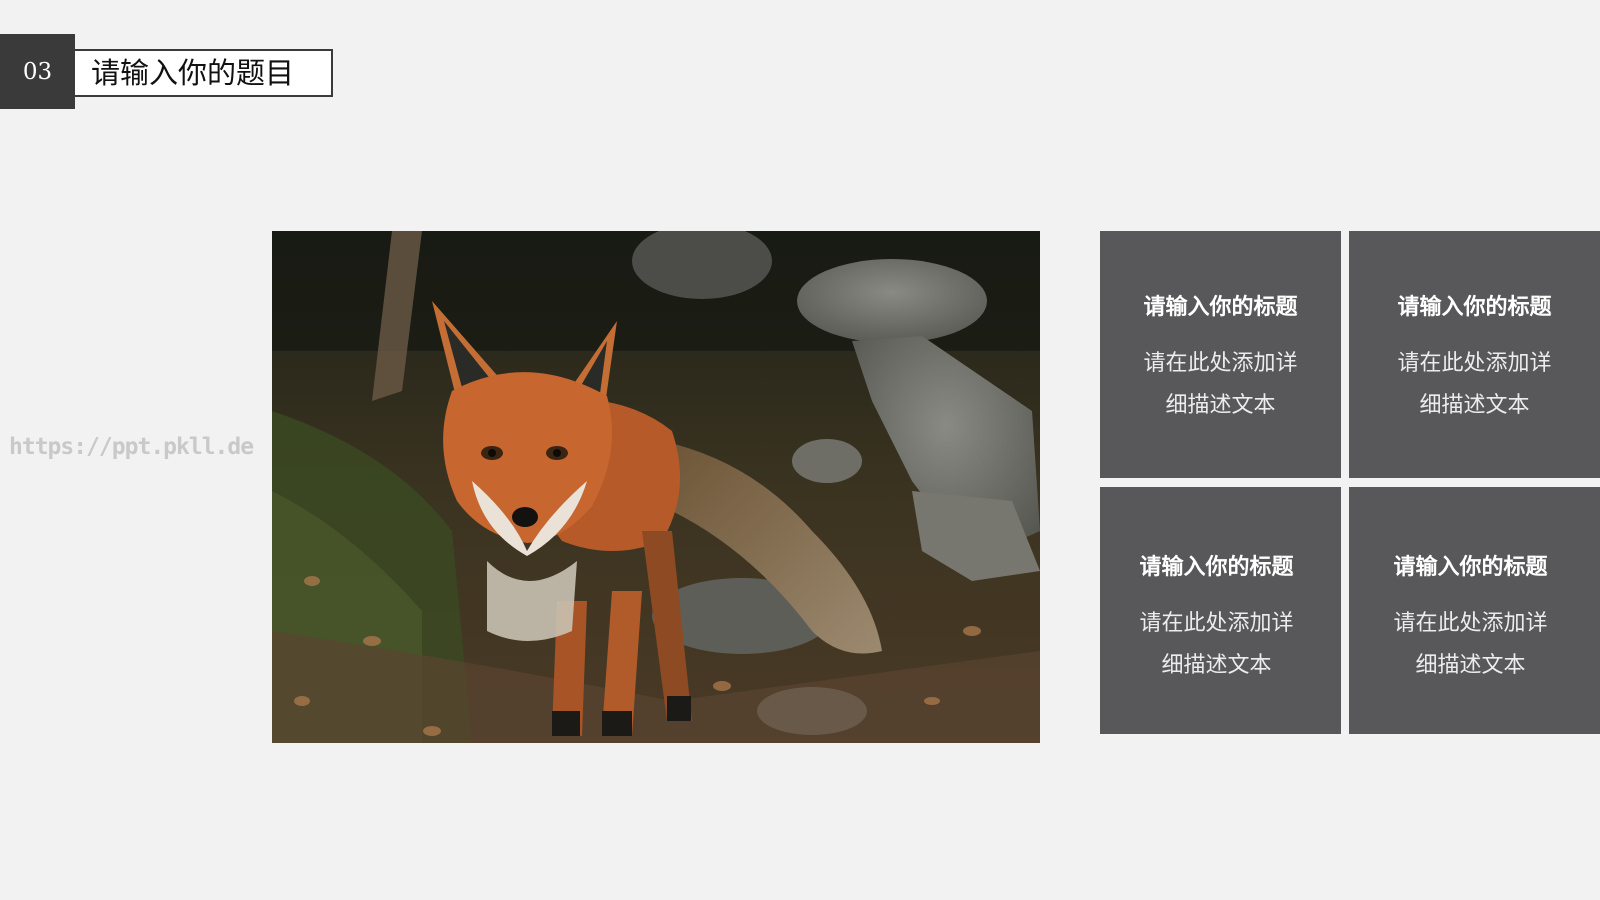 This screenshot has height=900, width=1600. Describe the element at coordinates (1220, 610) in the screenshot. I see `info-card-3: 请输入你的标题 请在此处添加详细描述文本` at that location.